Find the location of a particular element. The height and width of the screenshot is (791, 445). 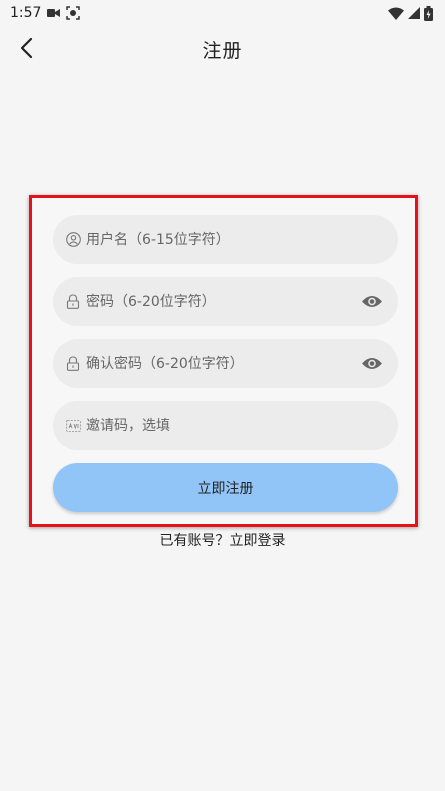

chevron-left-icon is located at coordinates (26, 48).